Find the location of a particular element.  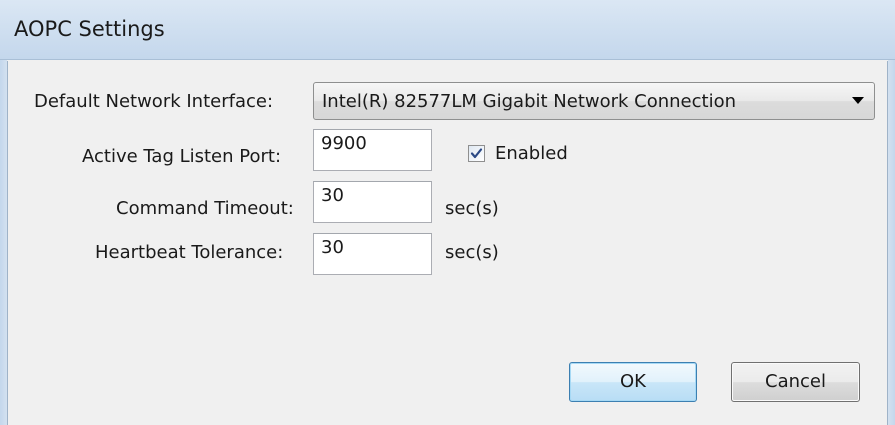

check-mark-icon is located at coordinates (476, 153).